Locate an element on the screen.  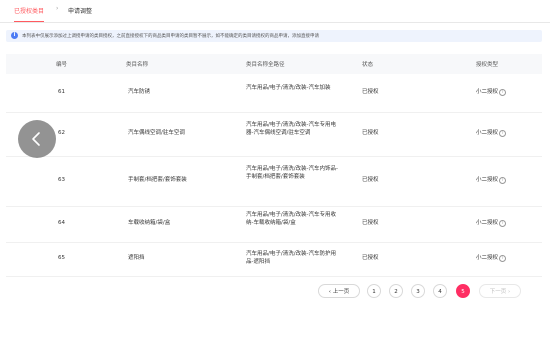
col-header-id: 编号 is located at coordinates (62, 65).